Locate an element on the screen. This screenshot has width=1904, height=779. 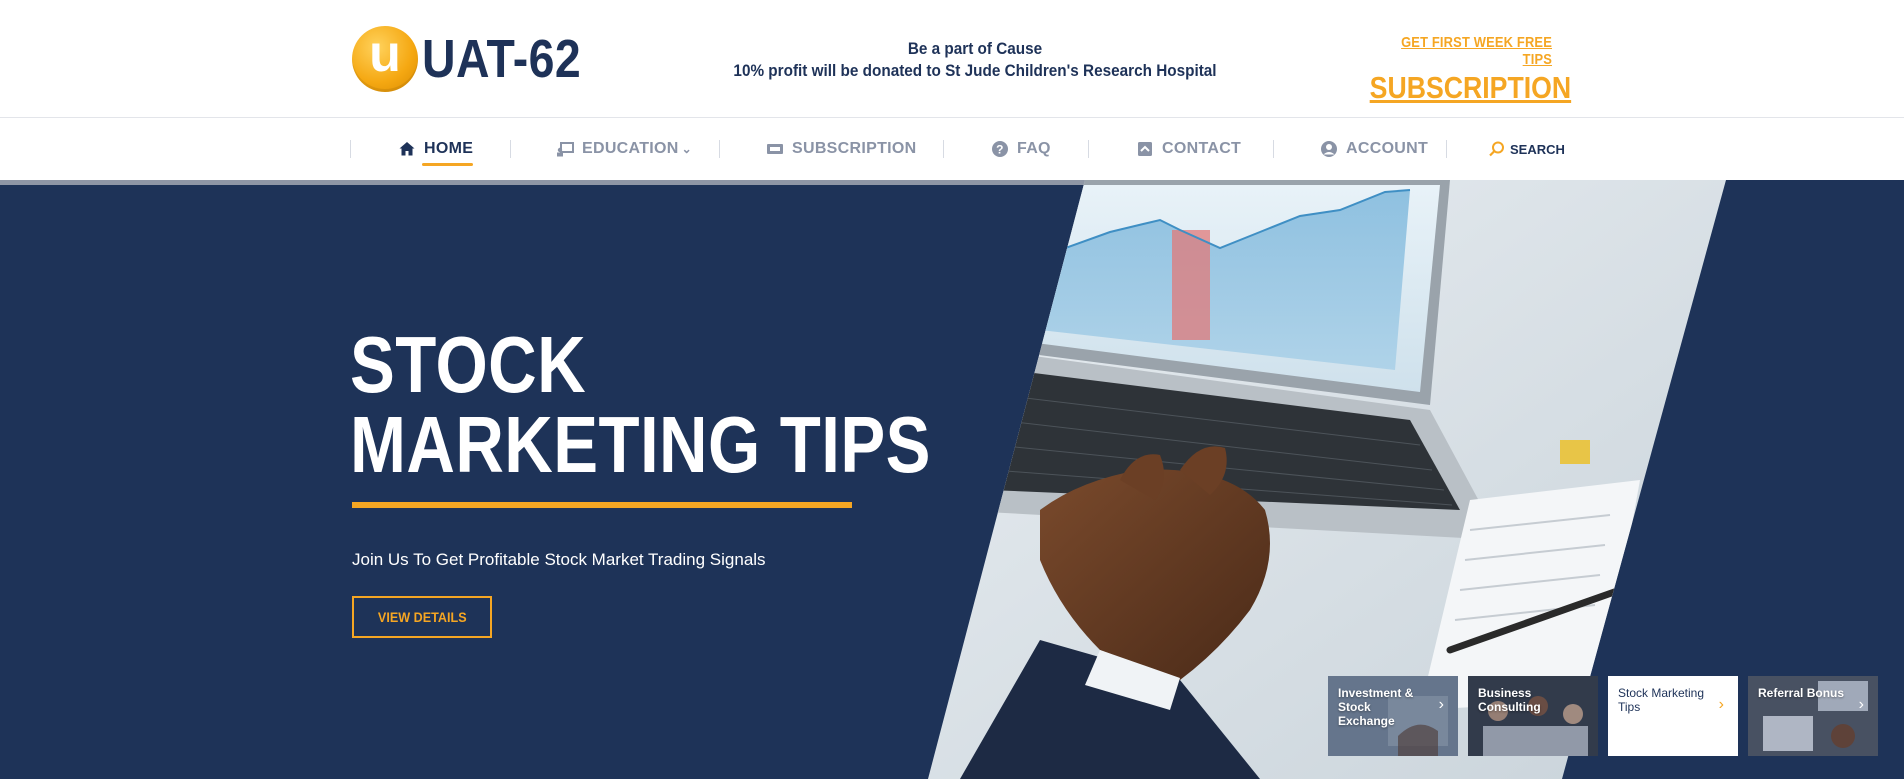
nav-label-education: EDUCATION is located at coordinates (630, 148).